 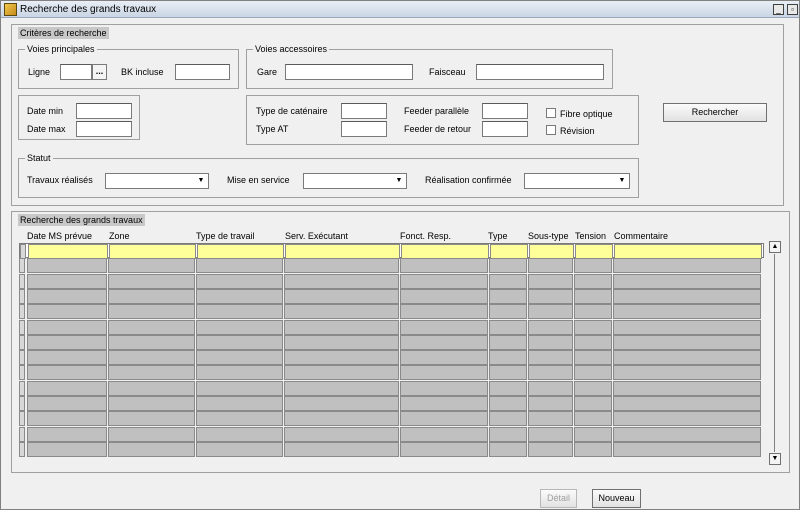 I want to click on col-sous-type: Sous-type, so click(x=548, y=236).